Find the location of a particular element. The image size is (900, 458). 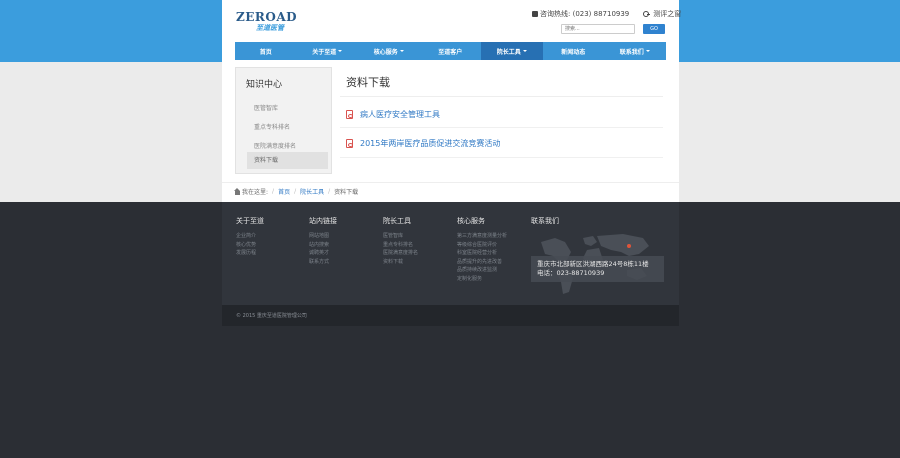

sidebar-item-1: 重点专科排名 is located at coordinates (287, 127).